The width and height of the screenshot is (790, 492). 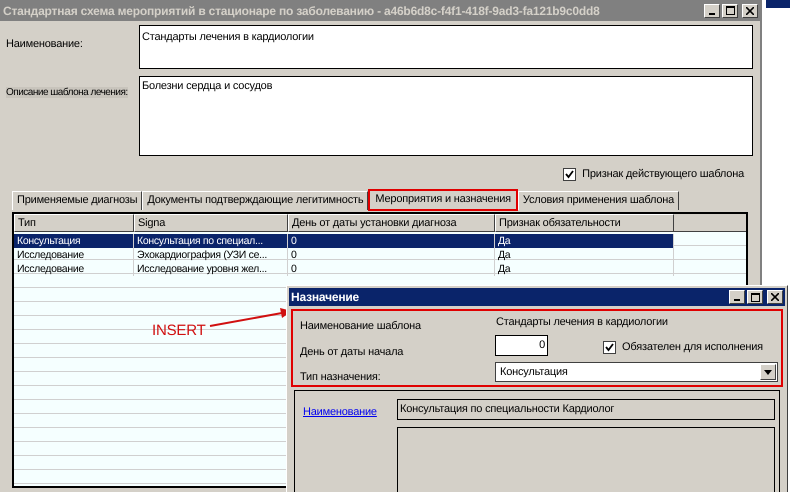 What do you see at coordinates (521, 345) in the screenshot?
I see `start-day-field: 0` at bounding box center [521, 345].